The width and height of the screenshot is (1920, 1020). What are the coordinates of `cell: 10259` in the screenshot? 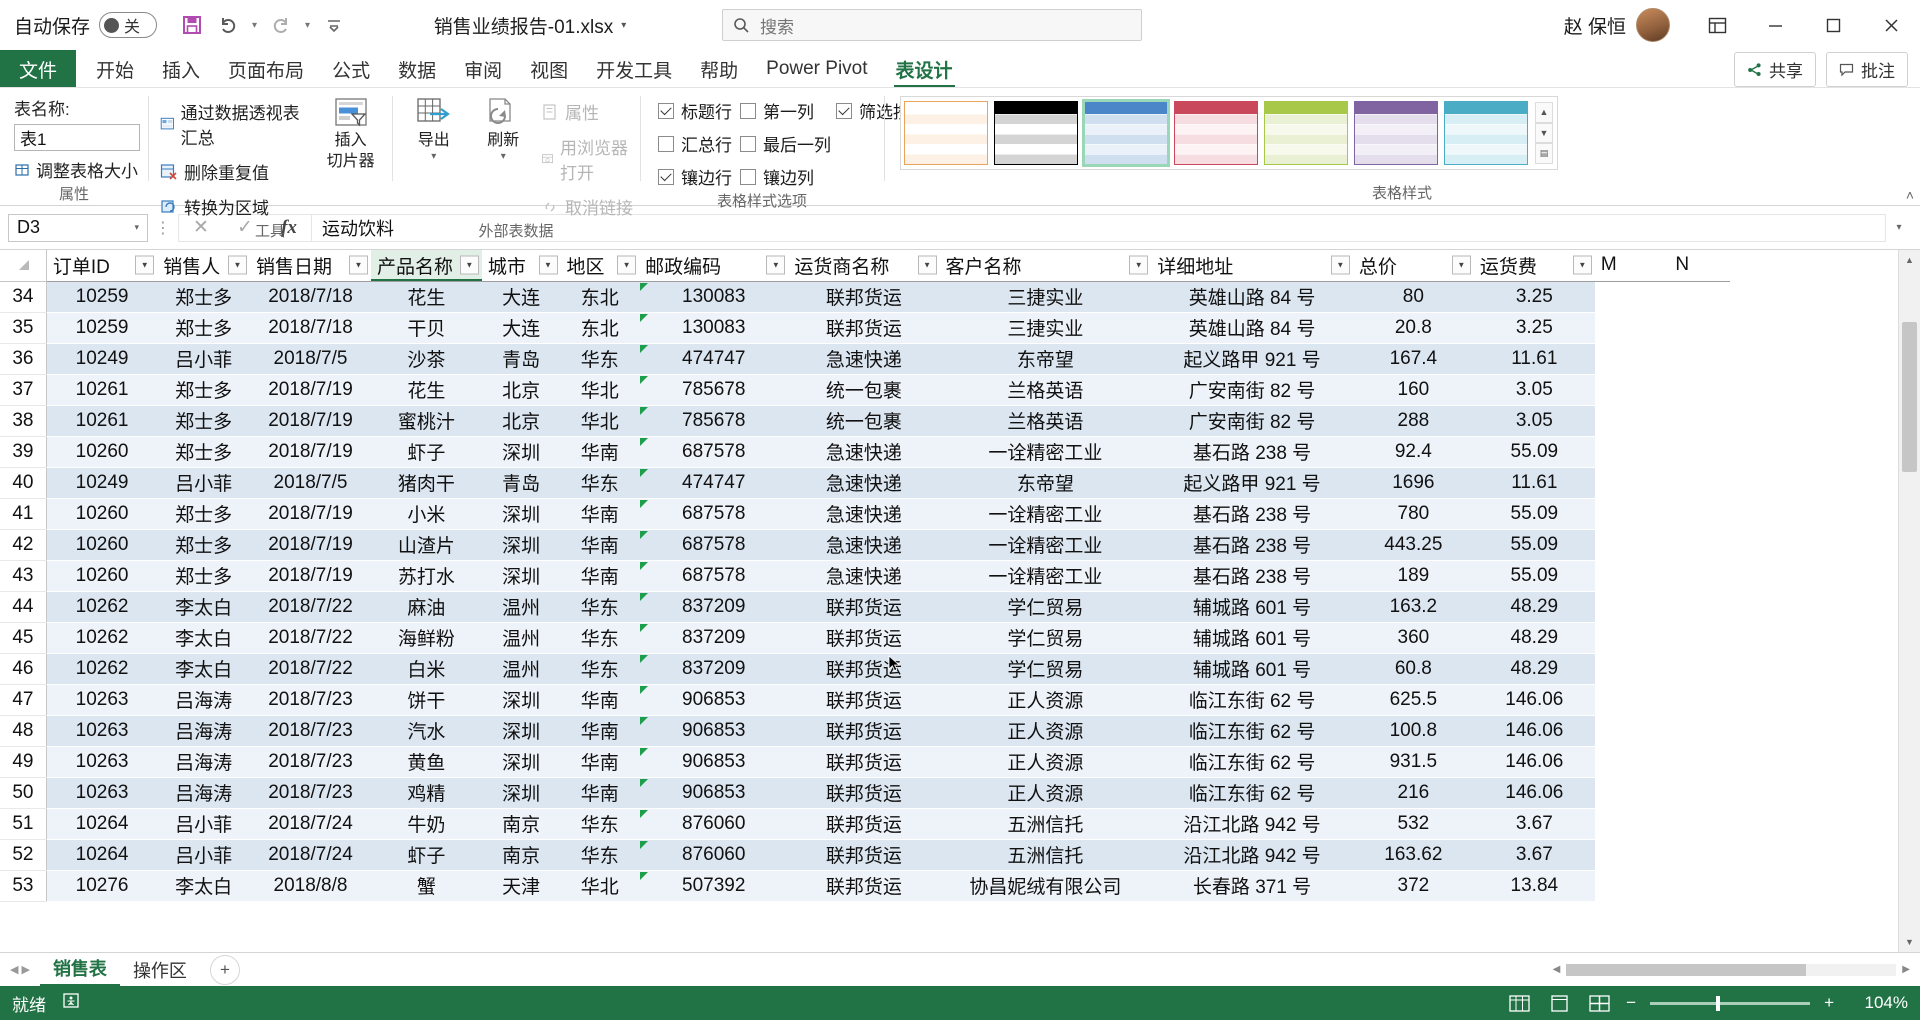 It's located at (102, 328).